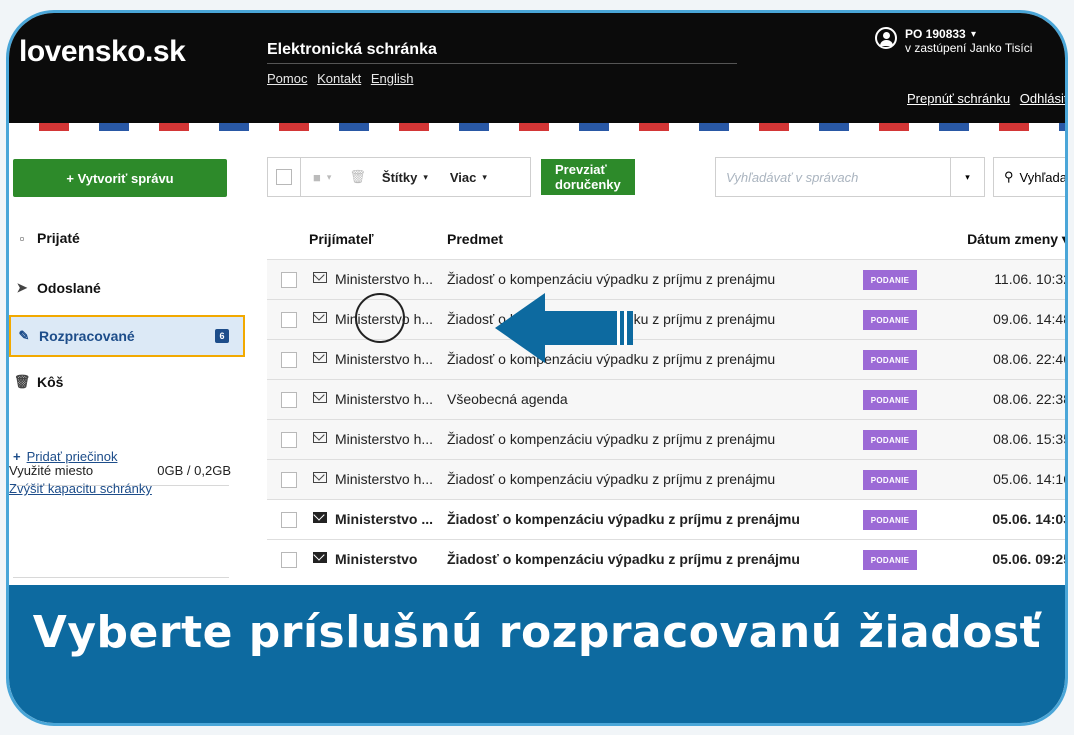  Describe the element at coordinates (463, 177) in the screenshot. I see `more-dropdown: Viac` at that location.